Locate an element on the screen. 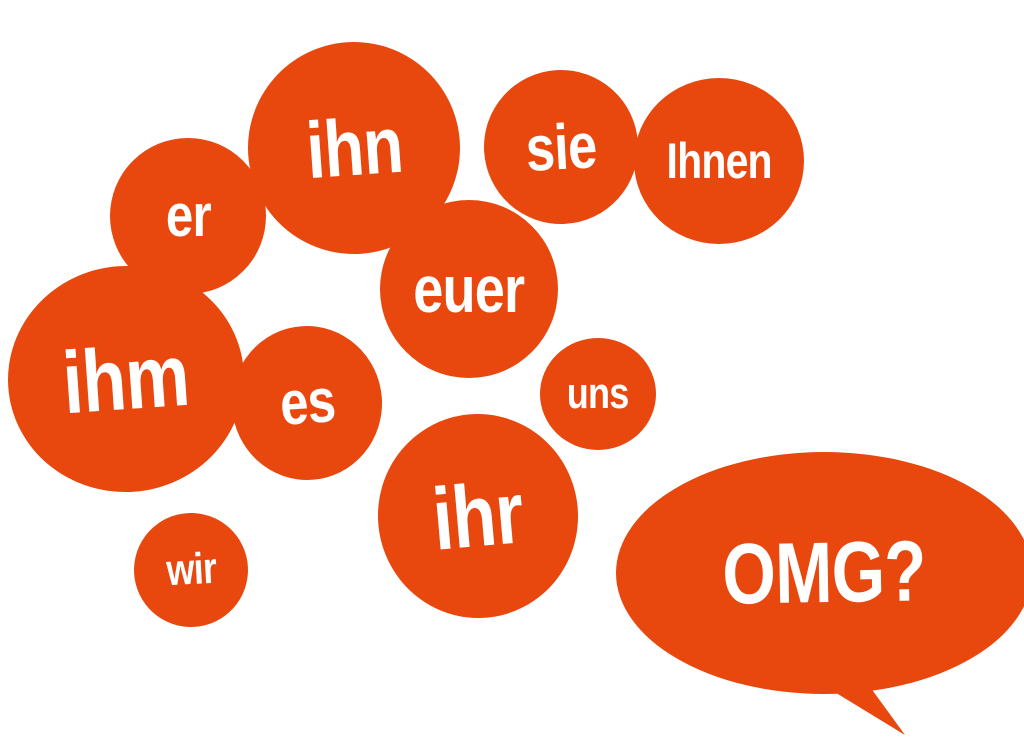 The width and height of the screenshot is (1024, 737). speech-bubble-text: OMG? is located at coordinates (824, 573).